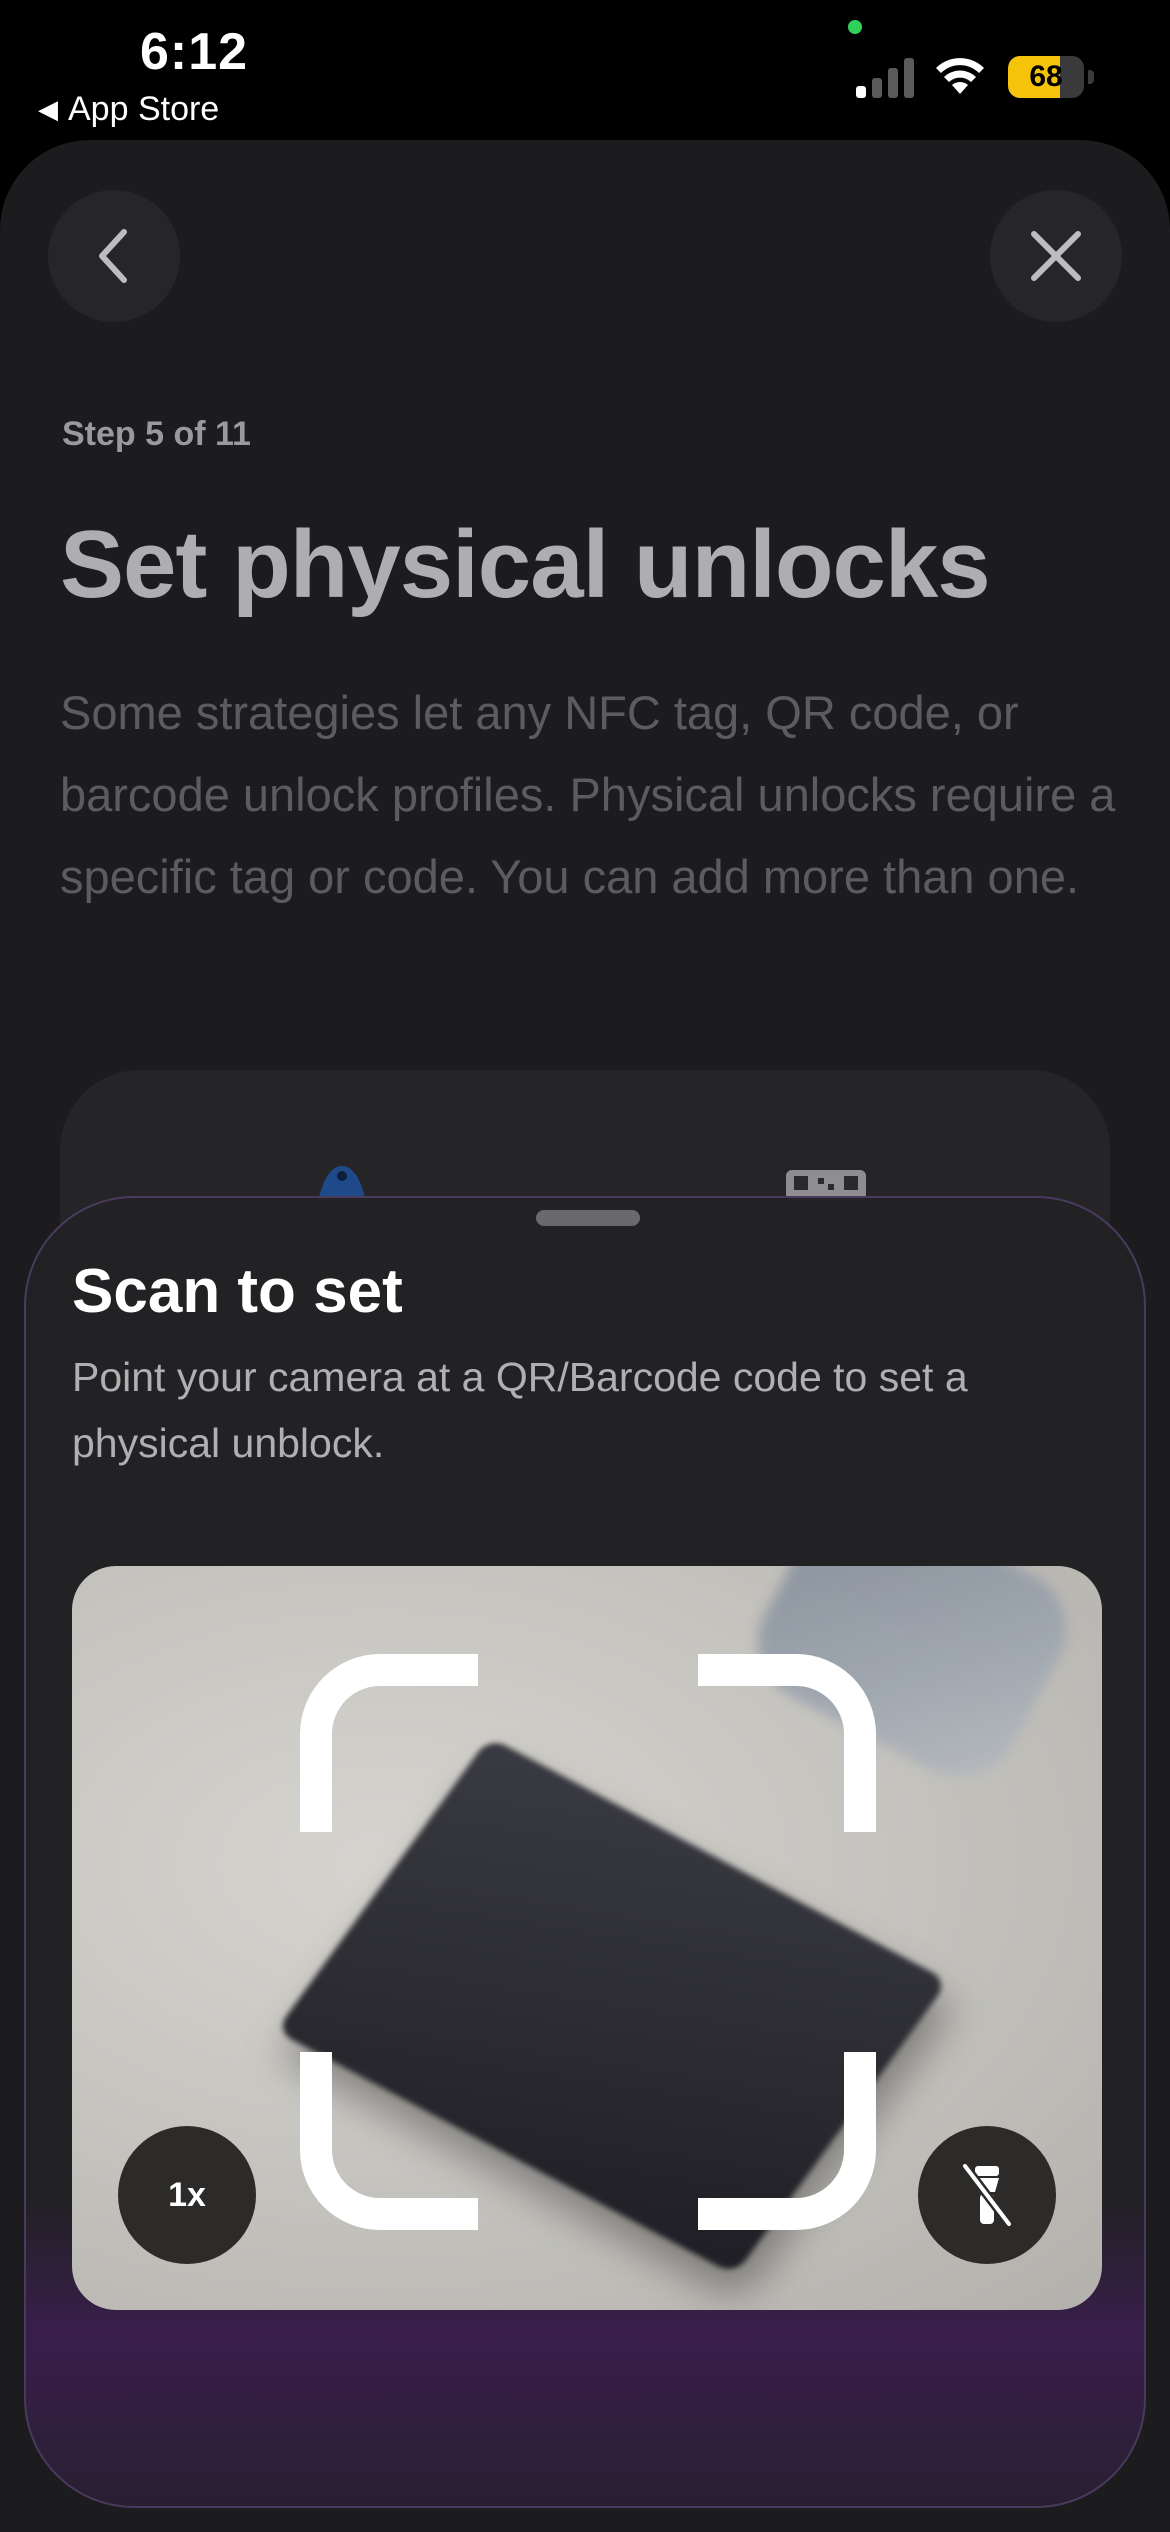 The height and width of the screenshot is (2532, 1170). I want to click on back-triangle-icon: ◀, so click(48, 109).